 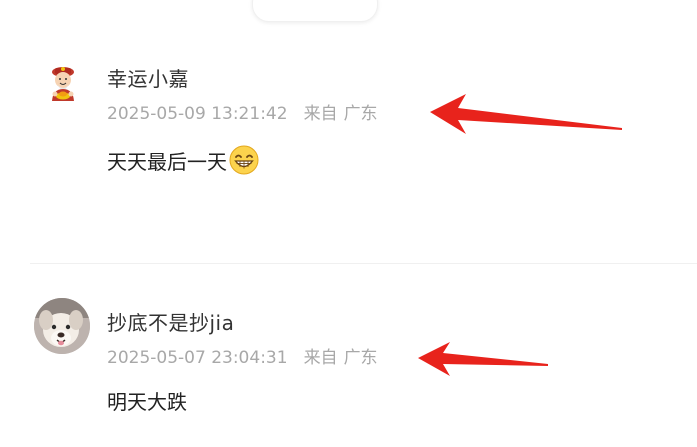 I want to click on comment-meta: 2025-05-09 13:21:42 来自 广东, so click(x=242, y=111).